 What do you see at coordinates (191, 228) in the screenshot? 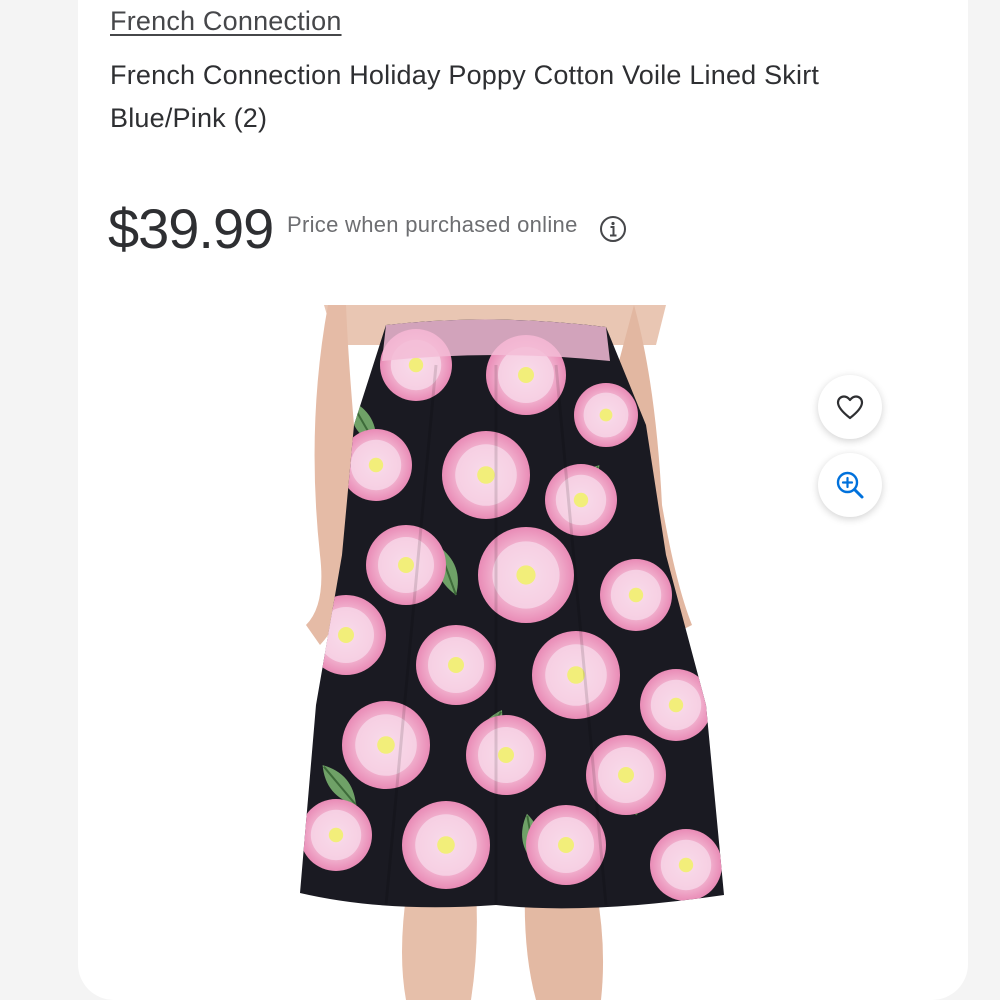
I see `product-price: $39.99` at bounding box center [191, 228].